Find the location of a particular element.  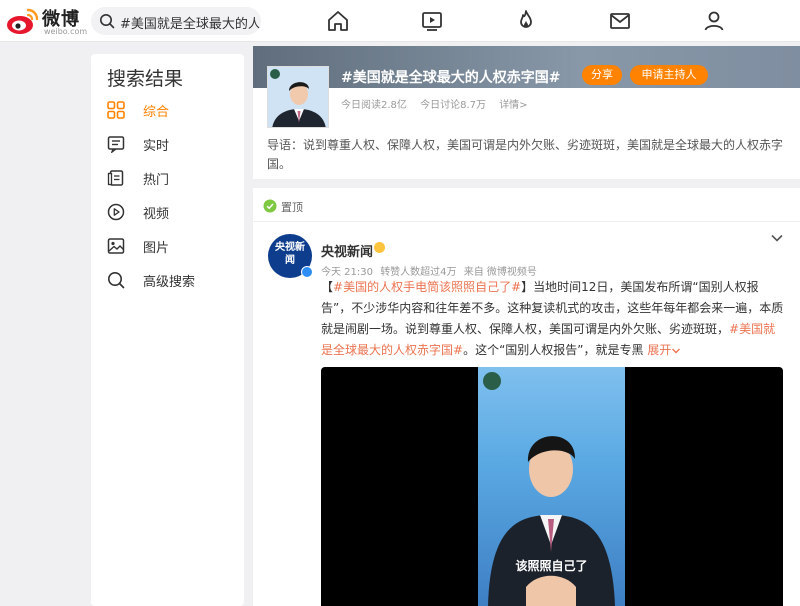

avatar-text: 央视新闻 is located at coordinates (290, 254).